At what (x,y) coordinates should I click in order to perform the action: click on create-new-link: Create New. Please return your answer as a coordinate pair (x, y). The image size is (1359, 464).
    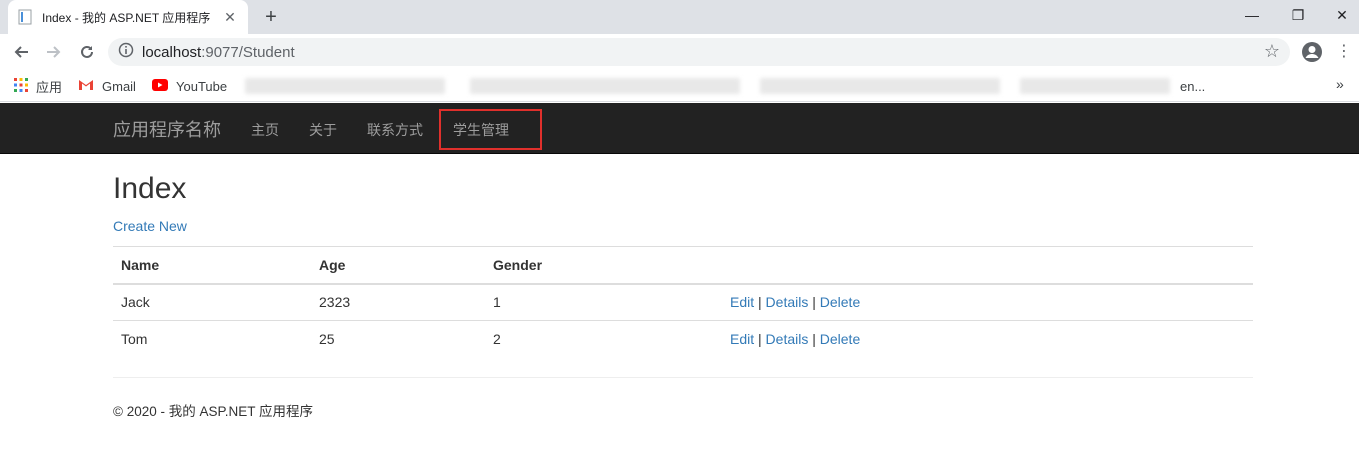
    Looking at the image, I should click on (150, 226).